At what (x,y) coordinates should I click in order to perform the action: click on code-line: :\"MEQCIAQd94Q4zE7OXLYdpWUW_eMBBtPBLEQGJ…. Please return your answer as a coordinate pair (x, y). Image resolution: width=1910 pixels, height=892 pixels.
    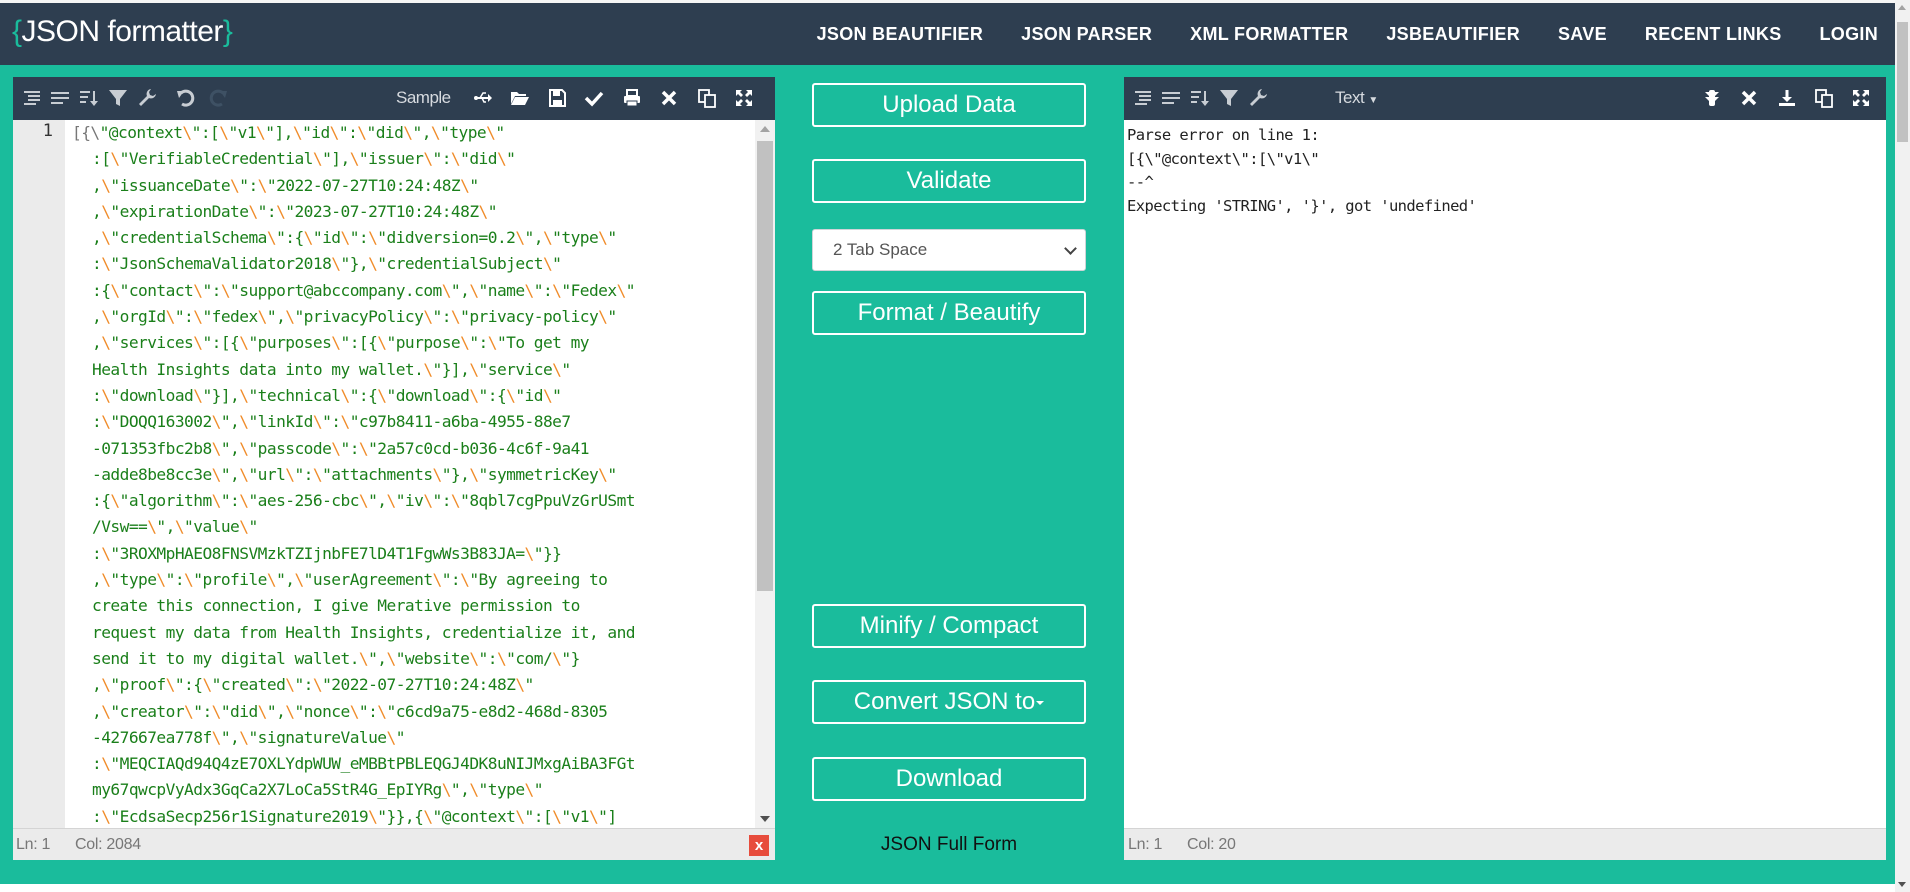
    Looking at the image, I should click on (364, 764).